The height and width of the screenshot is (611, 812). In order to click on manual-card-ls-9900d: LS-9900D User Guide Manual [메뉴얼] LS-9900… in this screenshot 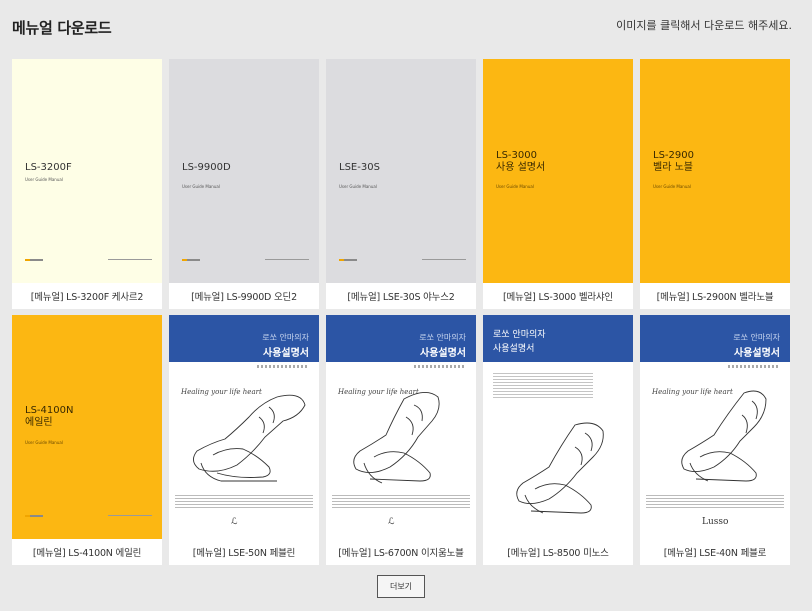, I will do `click(244, 184)`.